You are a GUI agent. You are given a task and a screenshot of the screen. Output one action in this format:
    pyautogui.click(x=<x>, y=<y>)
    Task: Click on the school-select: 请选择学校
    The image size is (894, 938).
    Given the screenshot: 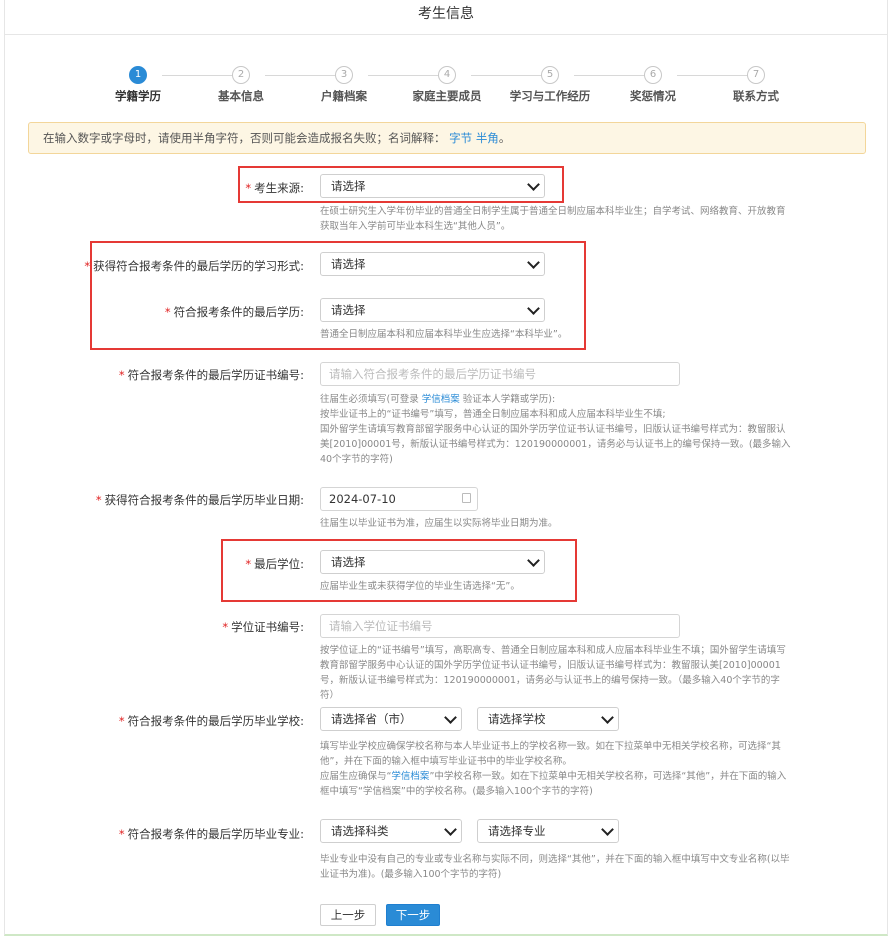 What is the action you would take?
    pyautogui.click(x=548, y=719)
    